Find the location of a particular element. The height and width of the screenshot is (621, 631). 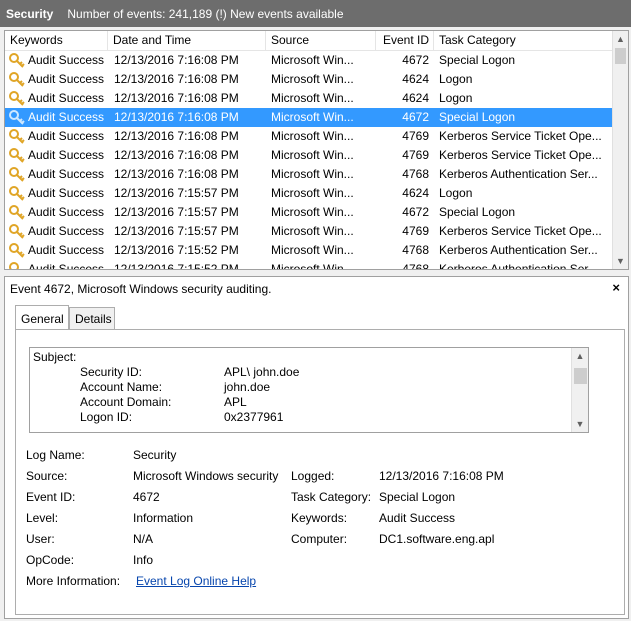

log-name-value: Security is located at coordinates (155, 455).